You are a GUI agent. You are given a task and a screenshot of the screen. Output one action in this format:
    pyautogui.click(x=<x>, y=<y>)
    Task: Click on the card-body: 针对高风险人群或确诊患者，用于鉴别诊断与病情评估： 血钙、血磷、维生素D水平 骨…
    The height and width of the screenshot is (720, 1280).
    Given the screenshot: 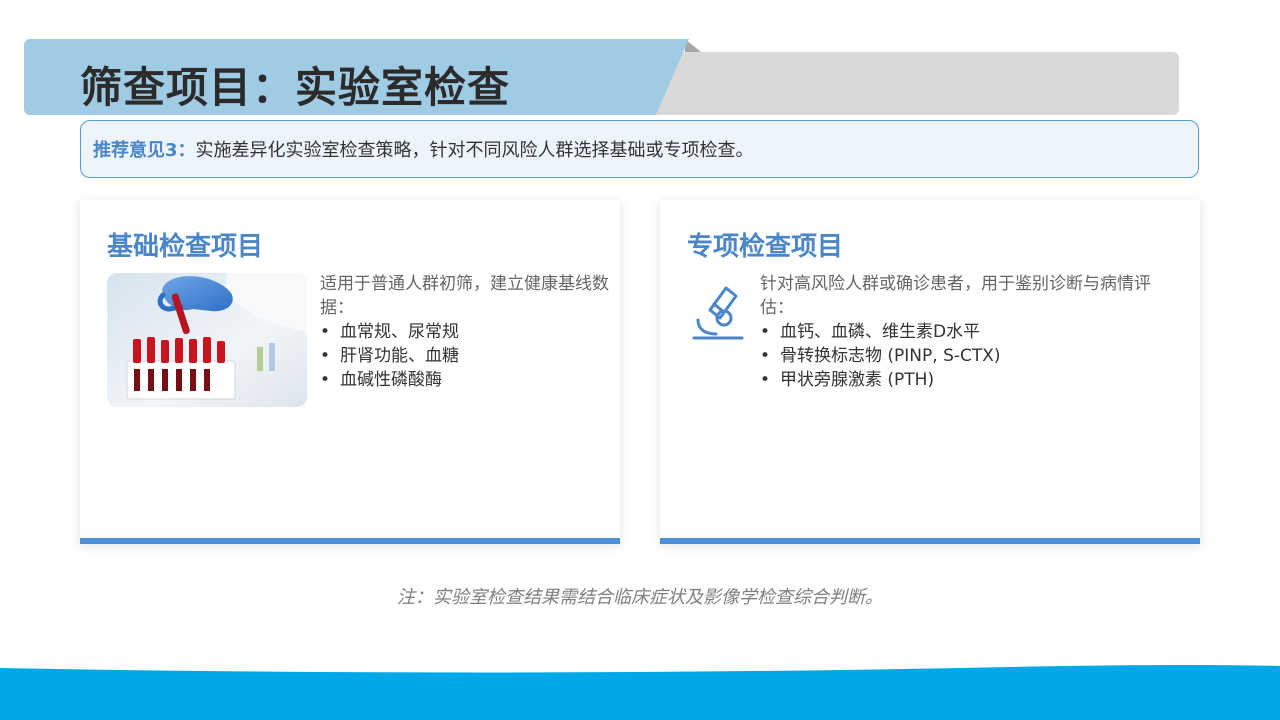 What is the action you would take?
    pyautogui.click(x=970, y=332)
    